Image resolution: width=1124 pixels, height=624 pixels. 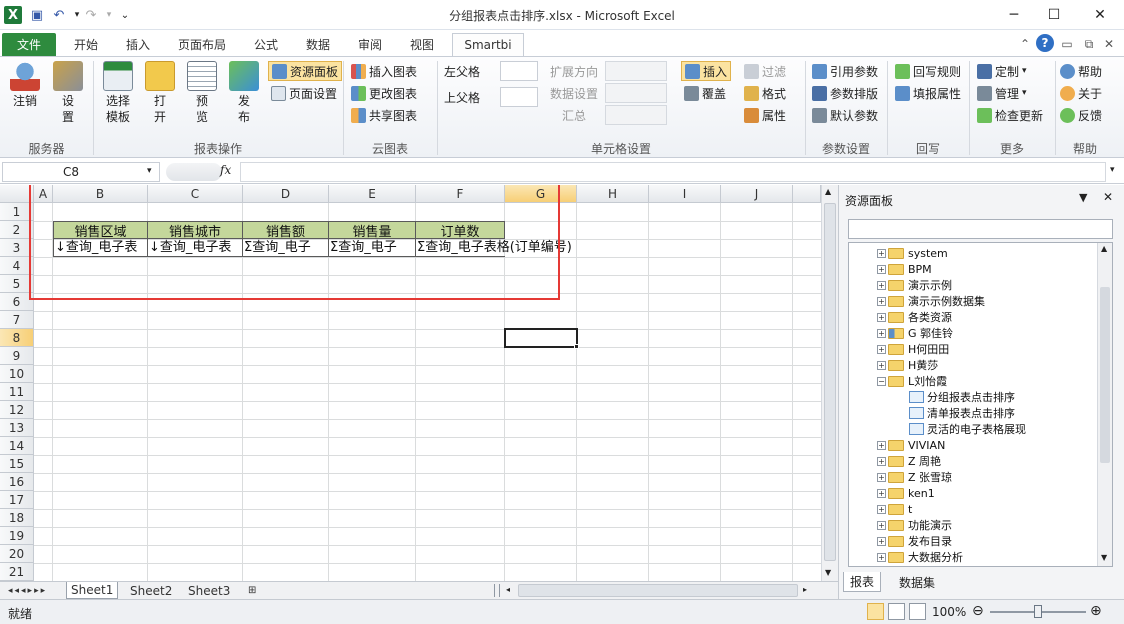 What do you see at coordinates (225, 170) in the screenshot?
I see `fx-icon: fx` at bounding box center [225, 170].